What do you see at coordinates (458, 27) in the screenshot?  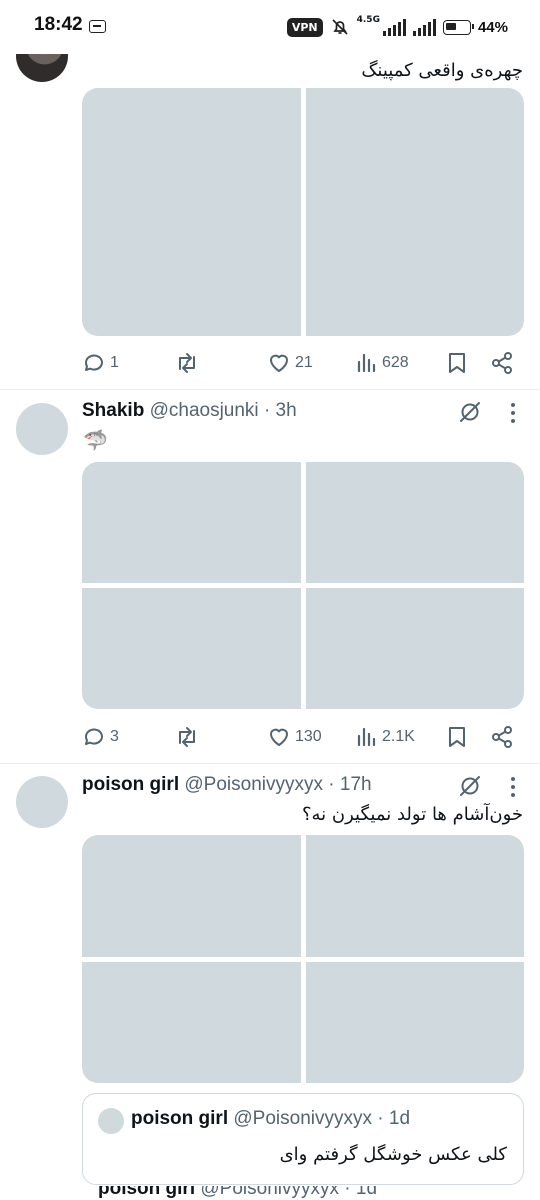 I see `battery-icon` at bounding box center [458, 27].